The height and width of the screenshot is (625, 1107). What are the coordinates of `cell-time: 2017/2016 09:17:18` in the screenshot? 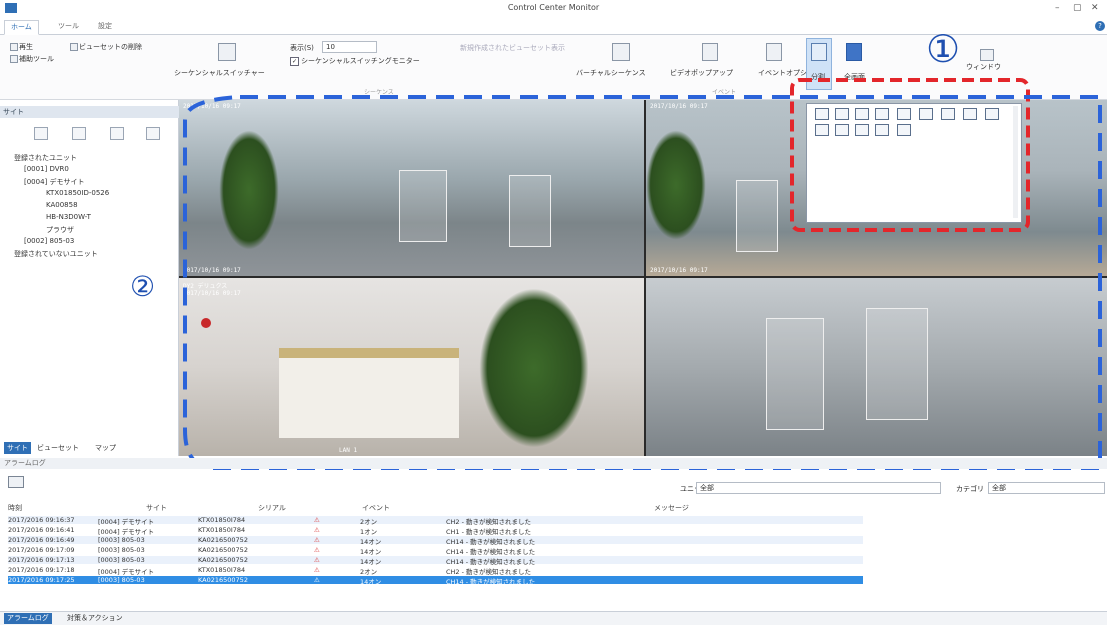 It's located at (41, 570).